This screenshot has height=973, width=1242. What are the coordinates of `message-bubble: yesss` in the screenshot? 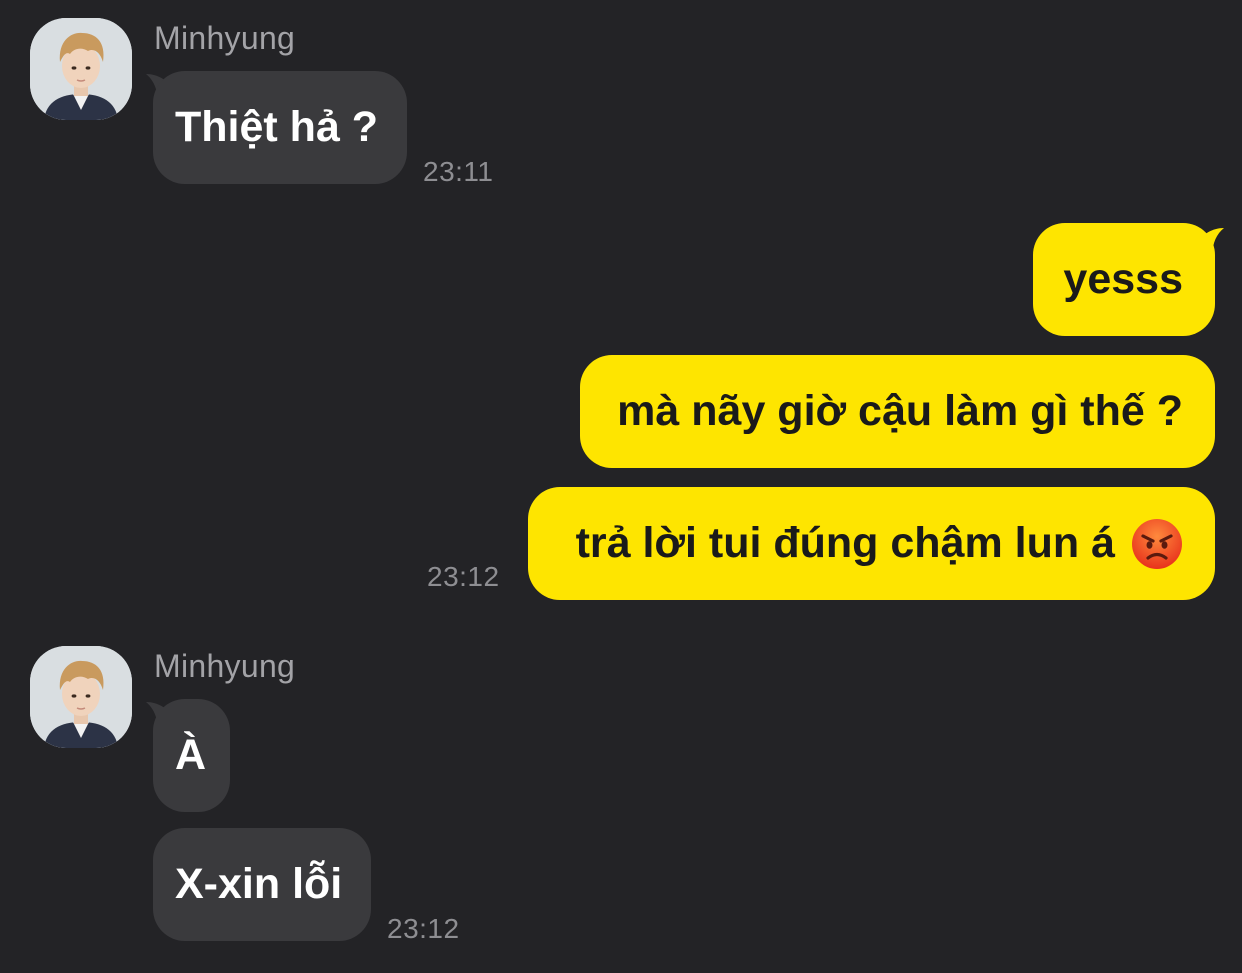 It's located at (1124, 279).